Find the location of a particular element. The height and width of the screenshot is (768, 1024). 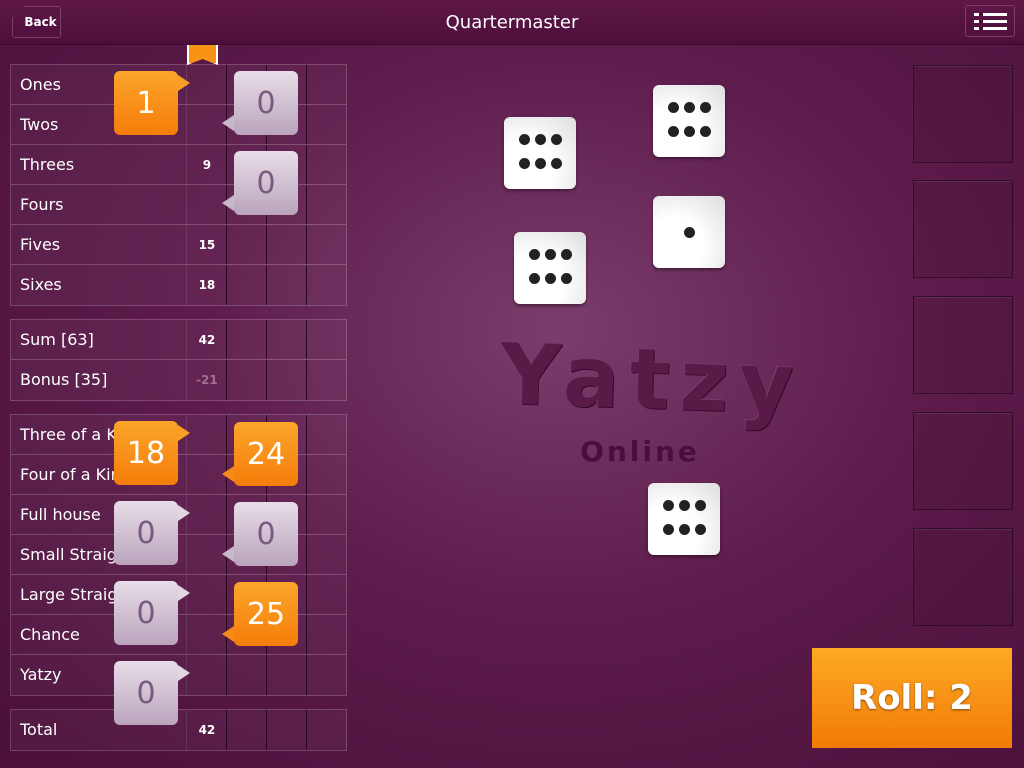

total-section: Total 42 is located at coordinates (178, 730).